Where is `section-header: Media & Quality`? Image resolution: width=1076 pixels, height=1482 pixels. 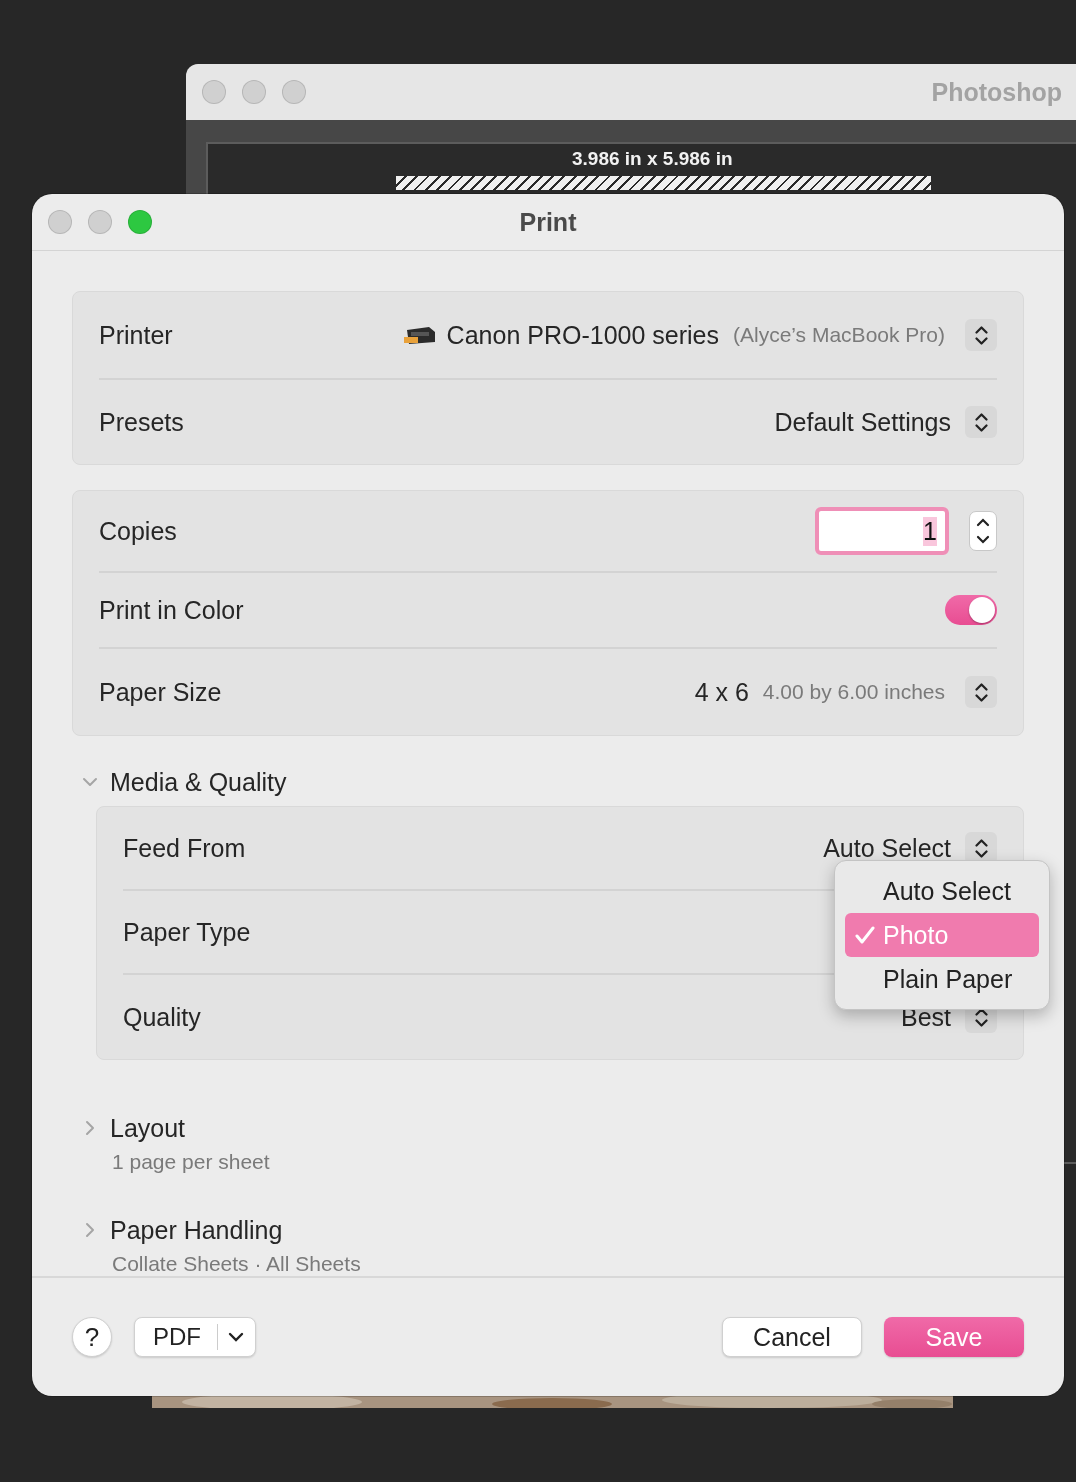 section-header: Media & Quality is located at coordinates (548, 782).